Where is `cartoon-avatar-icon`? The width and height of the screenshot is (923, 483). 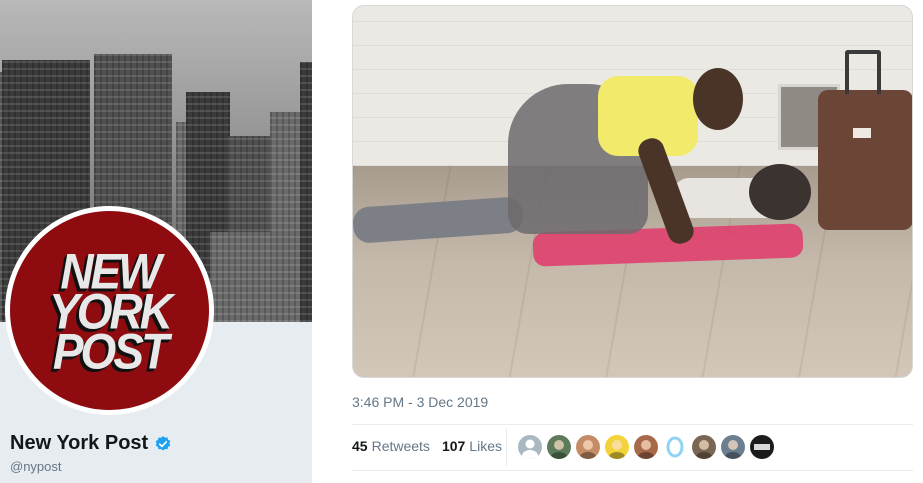 cartoon-avatar-icon is located at coordinates (617, 447).